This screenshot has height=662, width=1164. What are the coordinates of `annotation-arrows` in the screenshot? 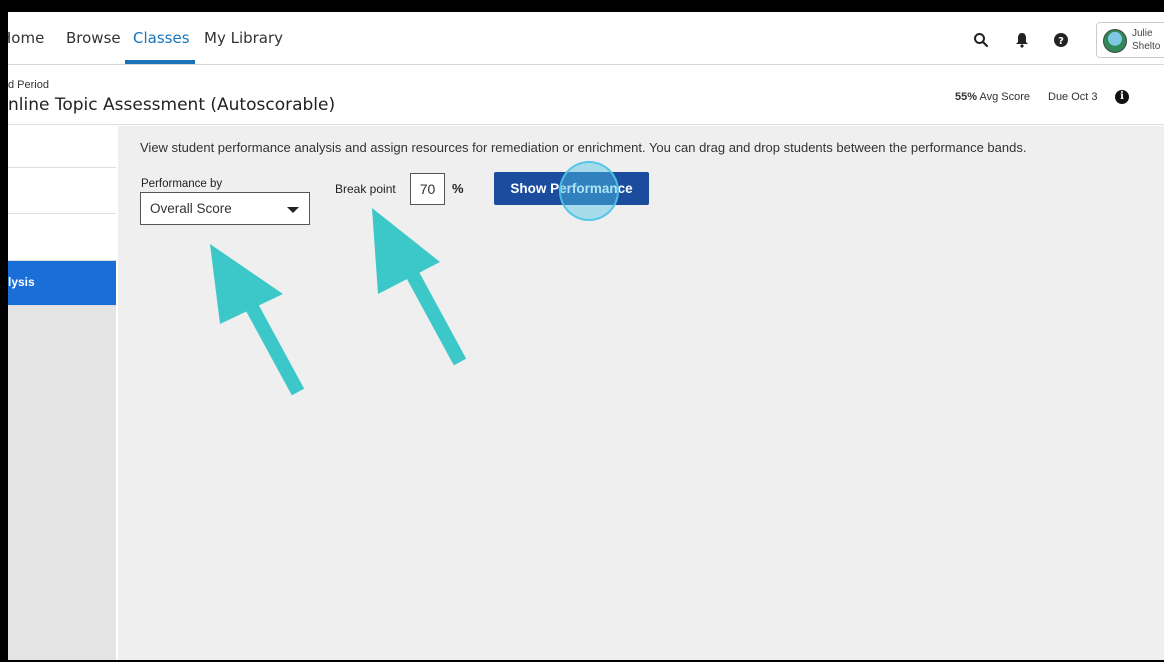 It's located at (338, 302).